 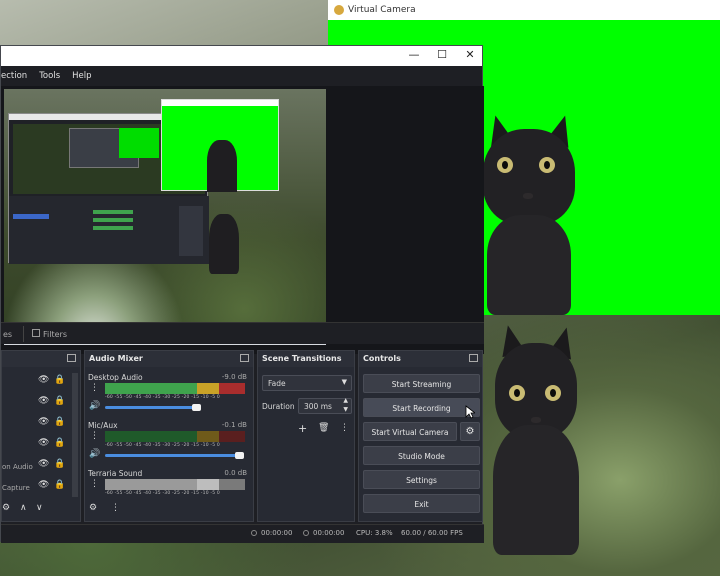 I want to click on obs-app-icon, so click(x=339, y=10).